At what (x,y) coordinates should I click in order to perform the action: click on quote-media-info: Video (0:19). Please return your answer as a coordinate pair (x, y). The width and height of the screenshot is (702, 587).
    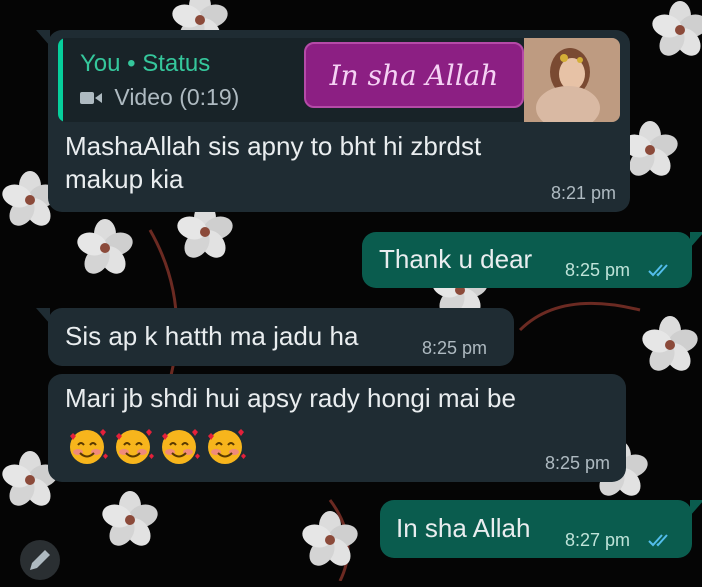
    Looking at the image, I should click on (159, 97).